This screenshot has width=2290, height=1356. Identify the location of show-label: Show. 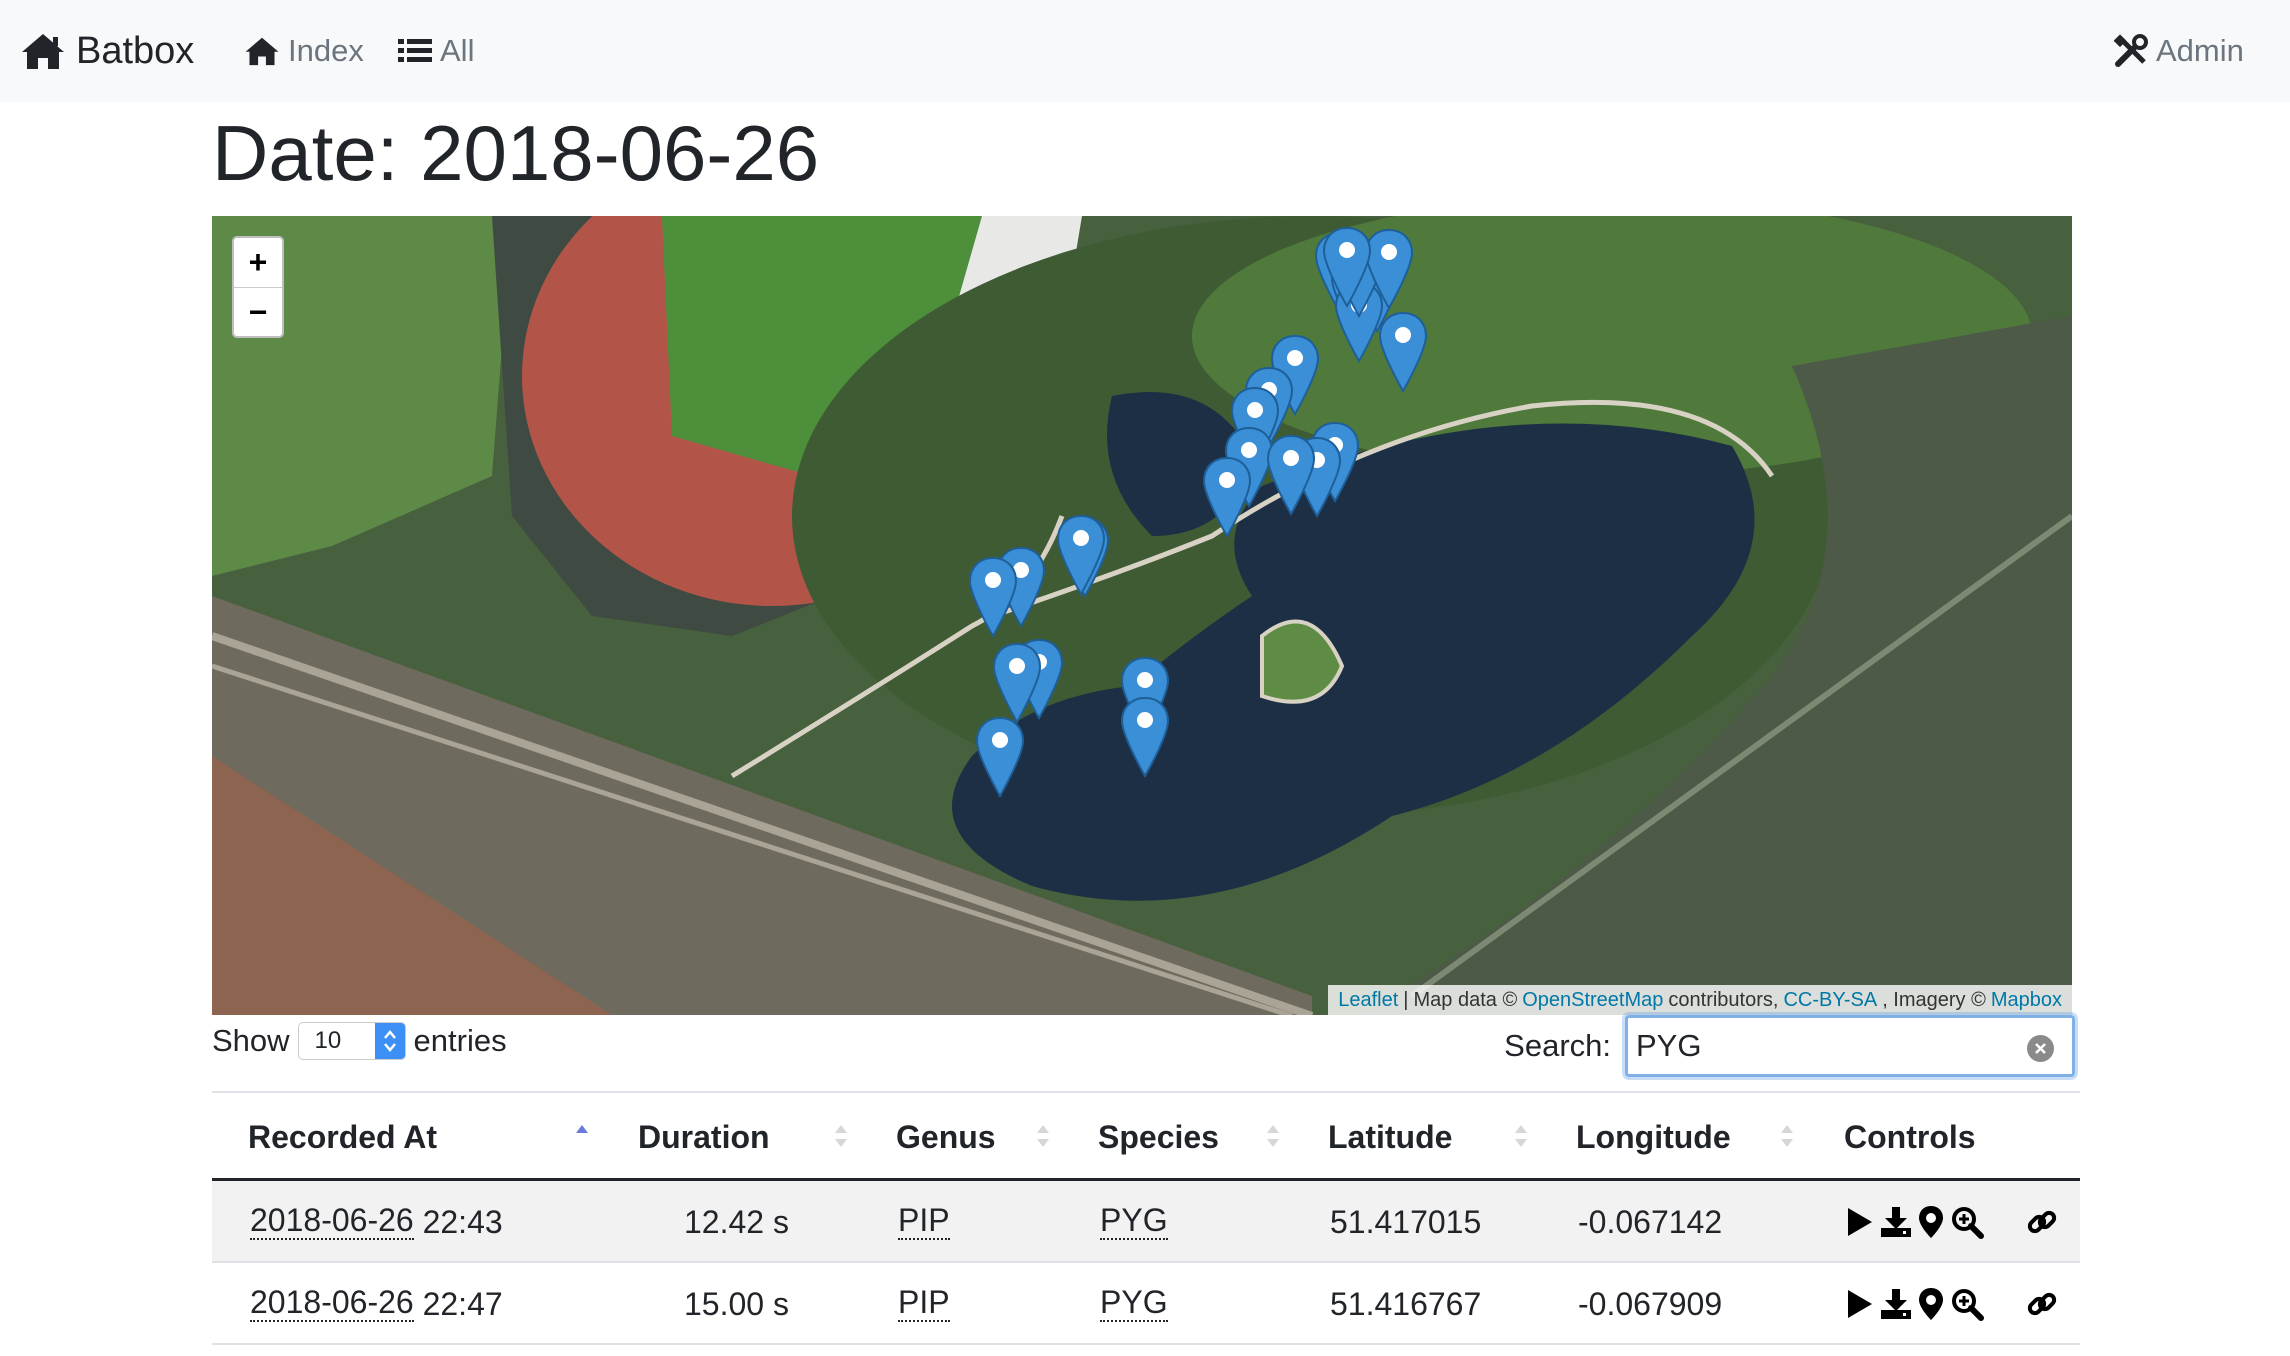
(251, 1040).